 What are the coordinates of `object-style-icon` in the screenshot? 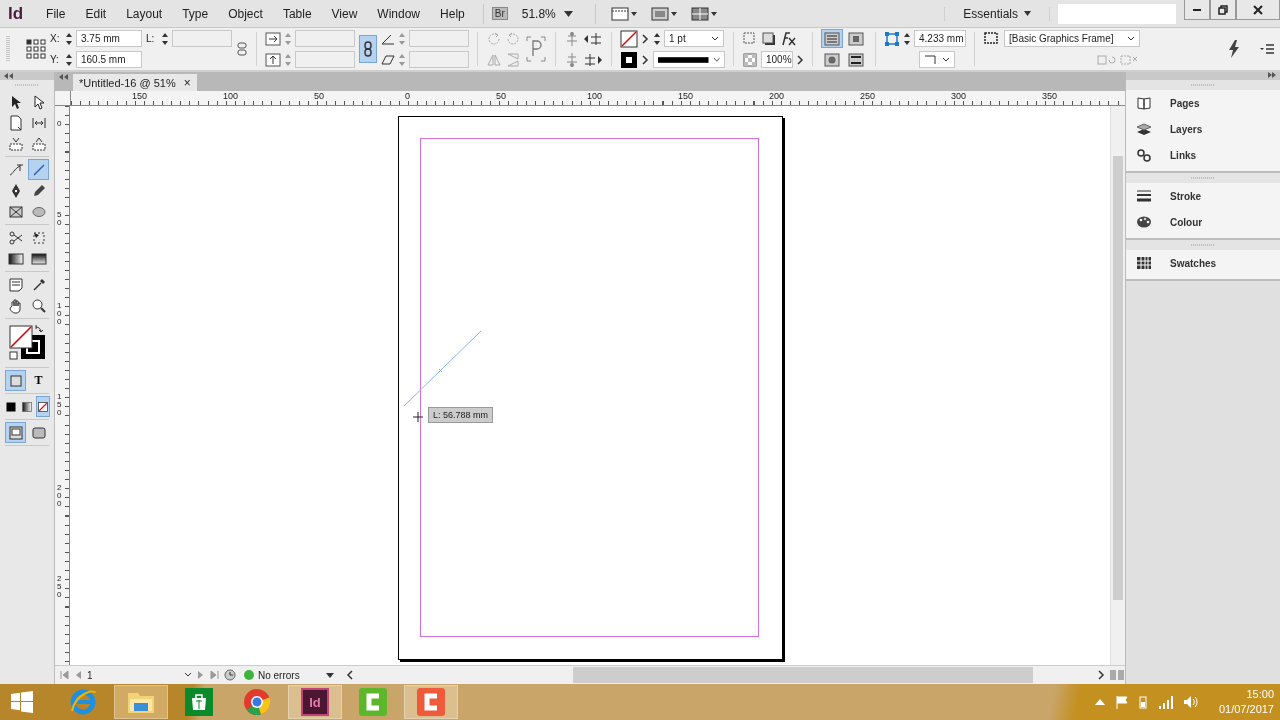 It's located at (992, 38).